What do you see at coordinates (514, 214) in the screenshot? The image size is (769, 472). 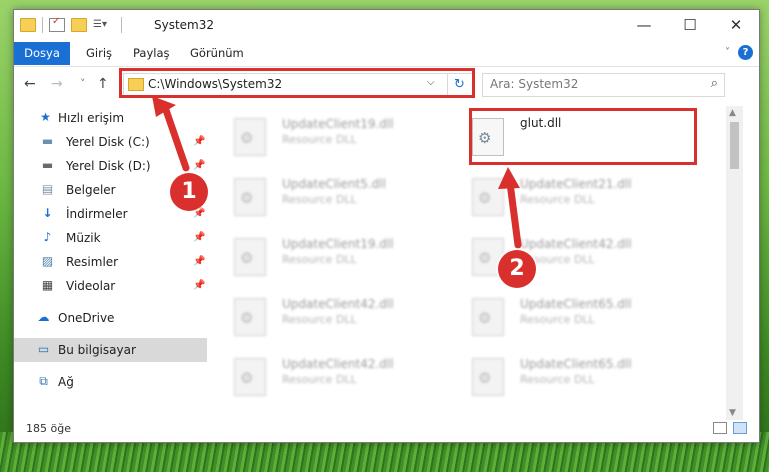 I see `arrow-2-shaft` at bounding box center [514, 214].